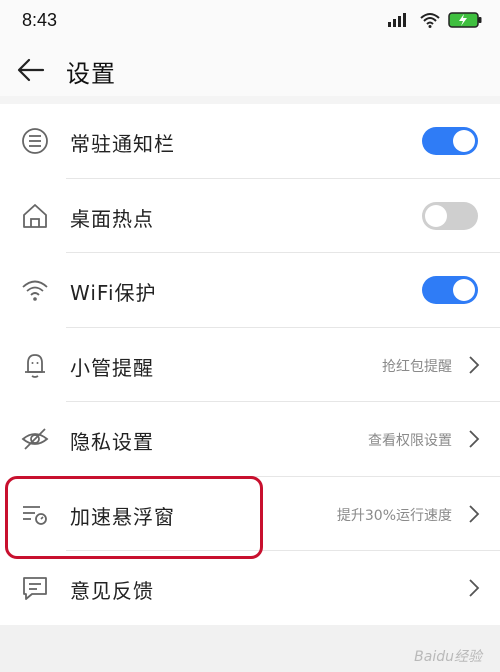  Describe the element at coordinates (122, 144) in the screenshot. I see `setting-label: 常驻通知栏` at that location.